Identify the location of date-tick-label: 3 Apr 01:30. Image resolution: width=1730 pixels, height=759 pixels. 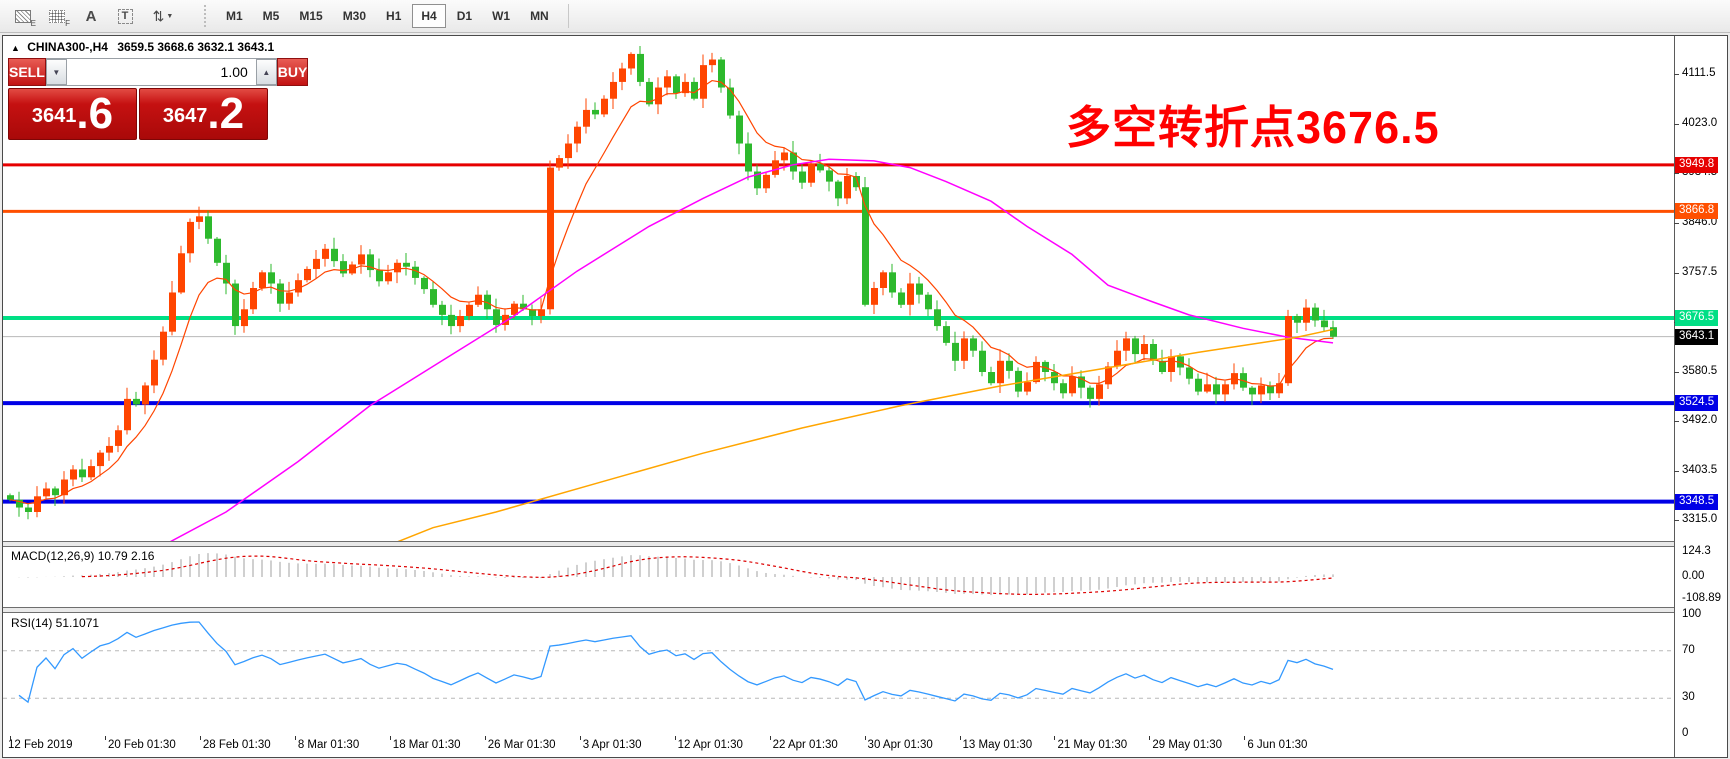
(612, 745).